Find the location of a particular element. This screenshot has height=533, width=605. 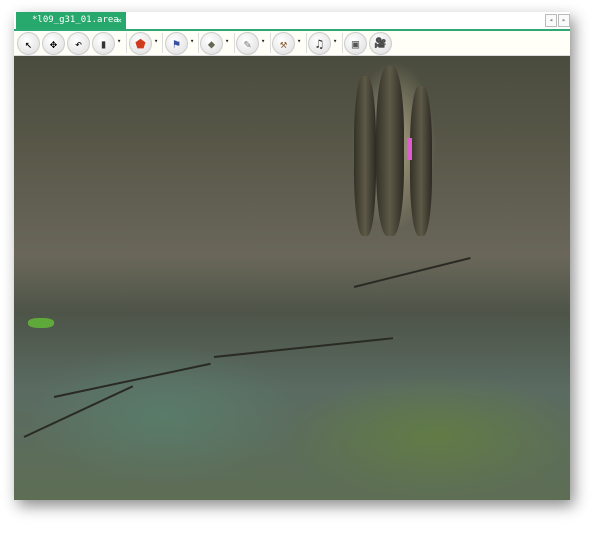

pink-object is located at coordinates (409, 149).